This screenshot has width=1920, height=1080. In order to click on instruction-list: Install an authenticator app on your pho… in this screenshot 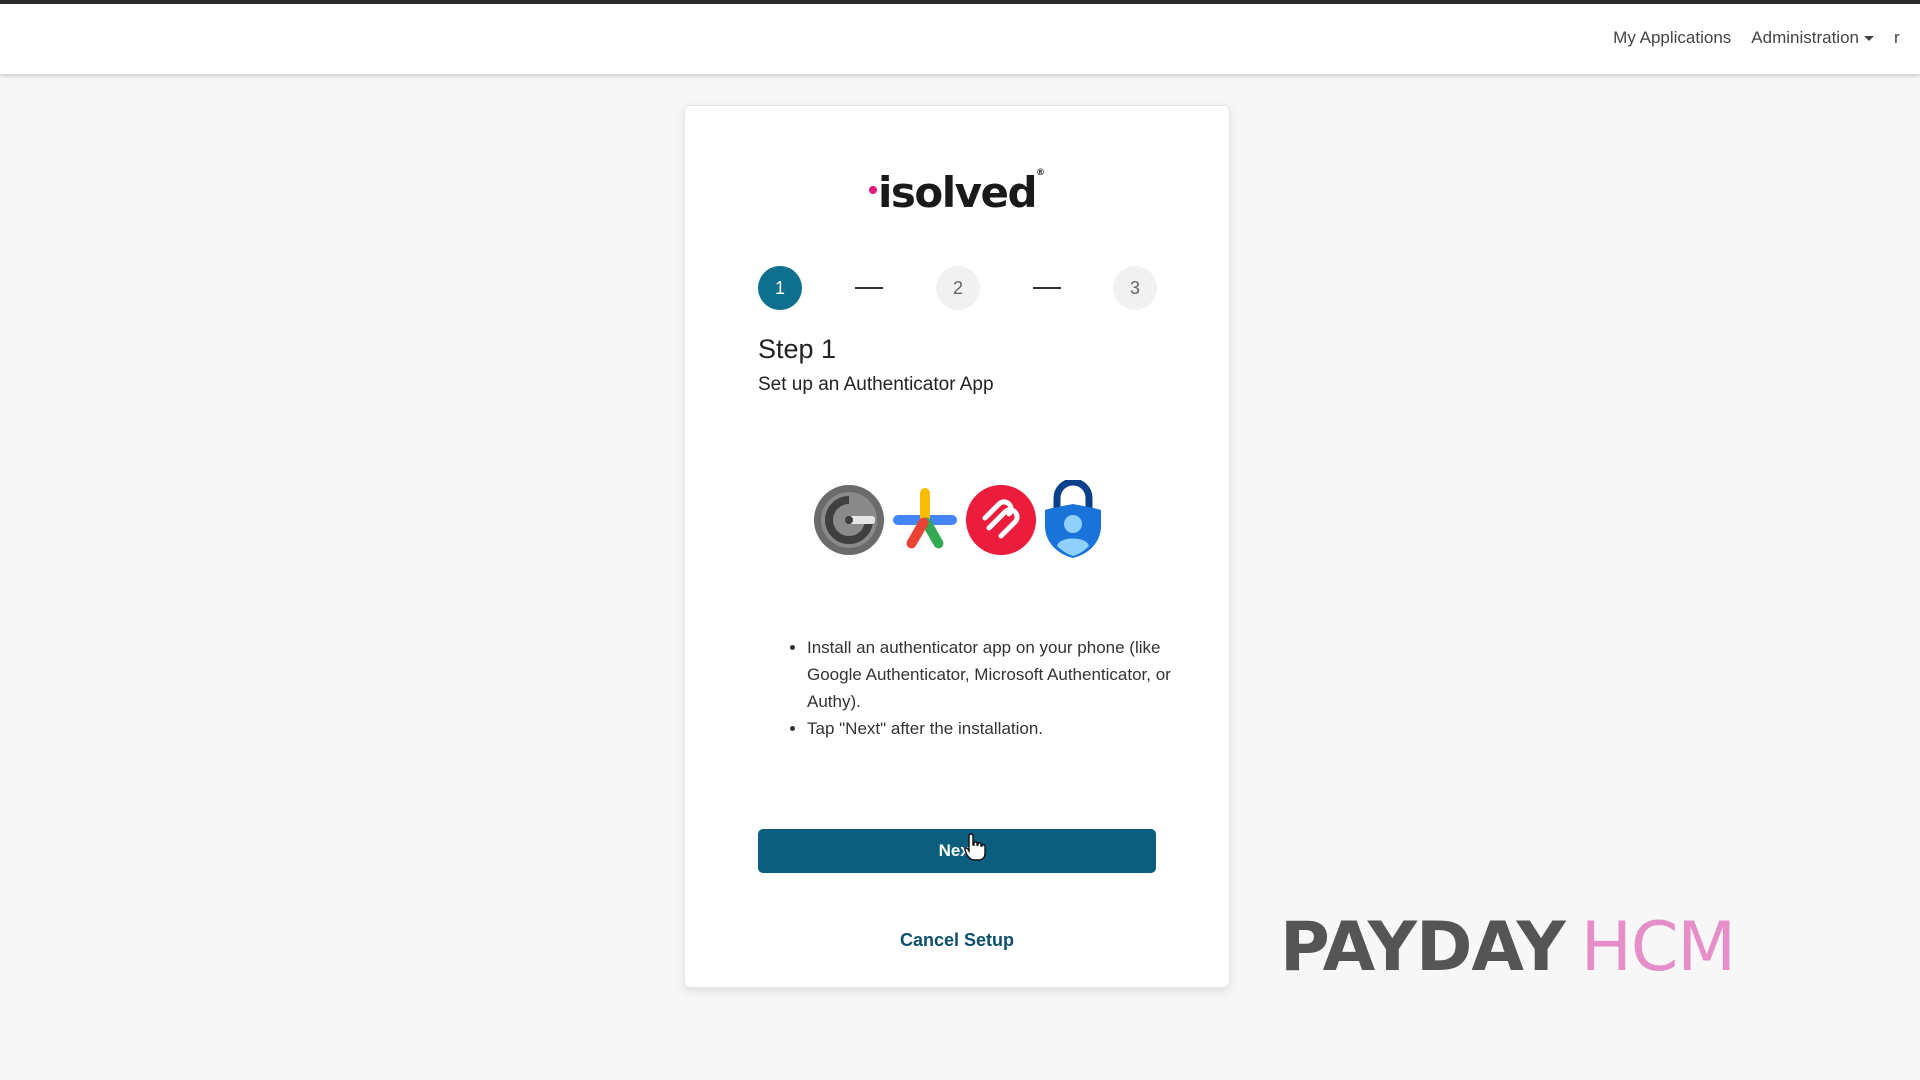, I will do `click(995, 688)`.